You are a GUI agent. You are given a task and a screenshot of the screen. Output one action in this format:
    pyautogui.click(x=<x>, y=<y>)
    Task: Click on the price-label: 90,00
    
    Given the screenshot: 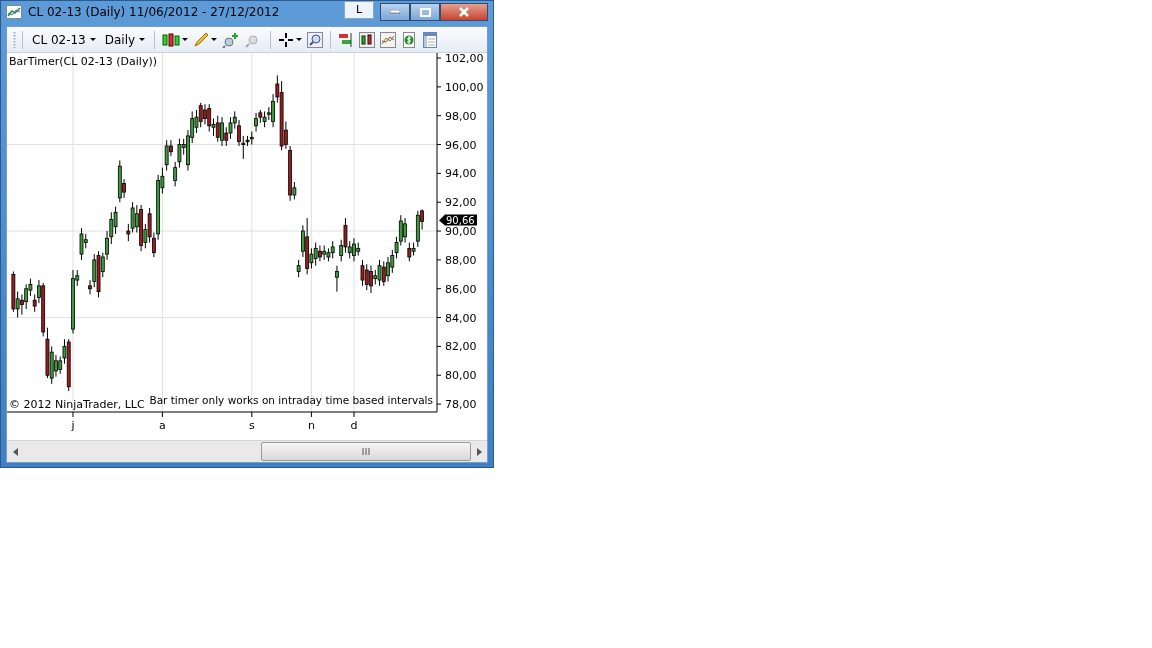 What is the action you would take?
    pyautogui.click(x=461, y=232)
    